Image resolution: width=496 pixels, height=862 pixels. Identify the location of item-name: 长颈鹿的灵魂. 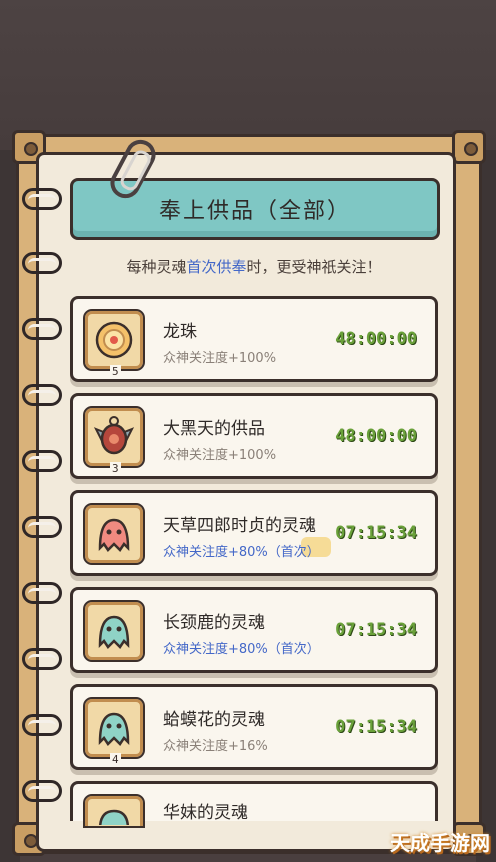
(214, 623).